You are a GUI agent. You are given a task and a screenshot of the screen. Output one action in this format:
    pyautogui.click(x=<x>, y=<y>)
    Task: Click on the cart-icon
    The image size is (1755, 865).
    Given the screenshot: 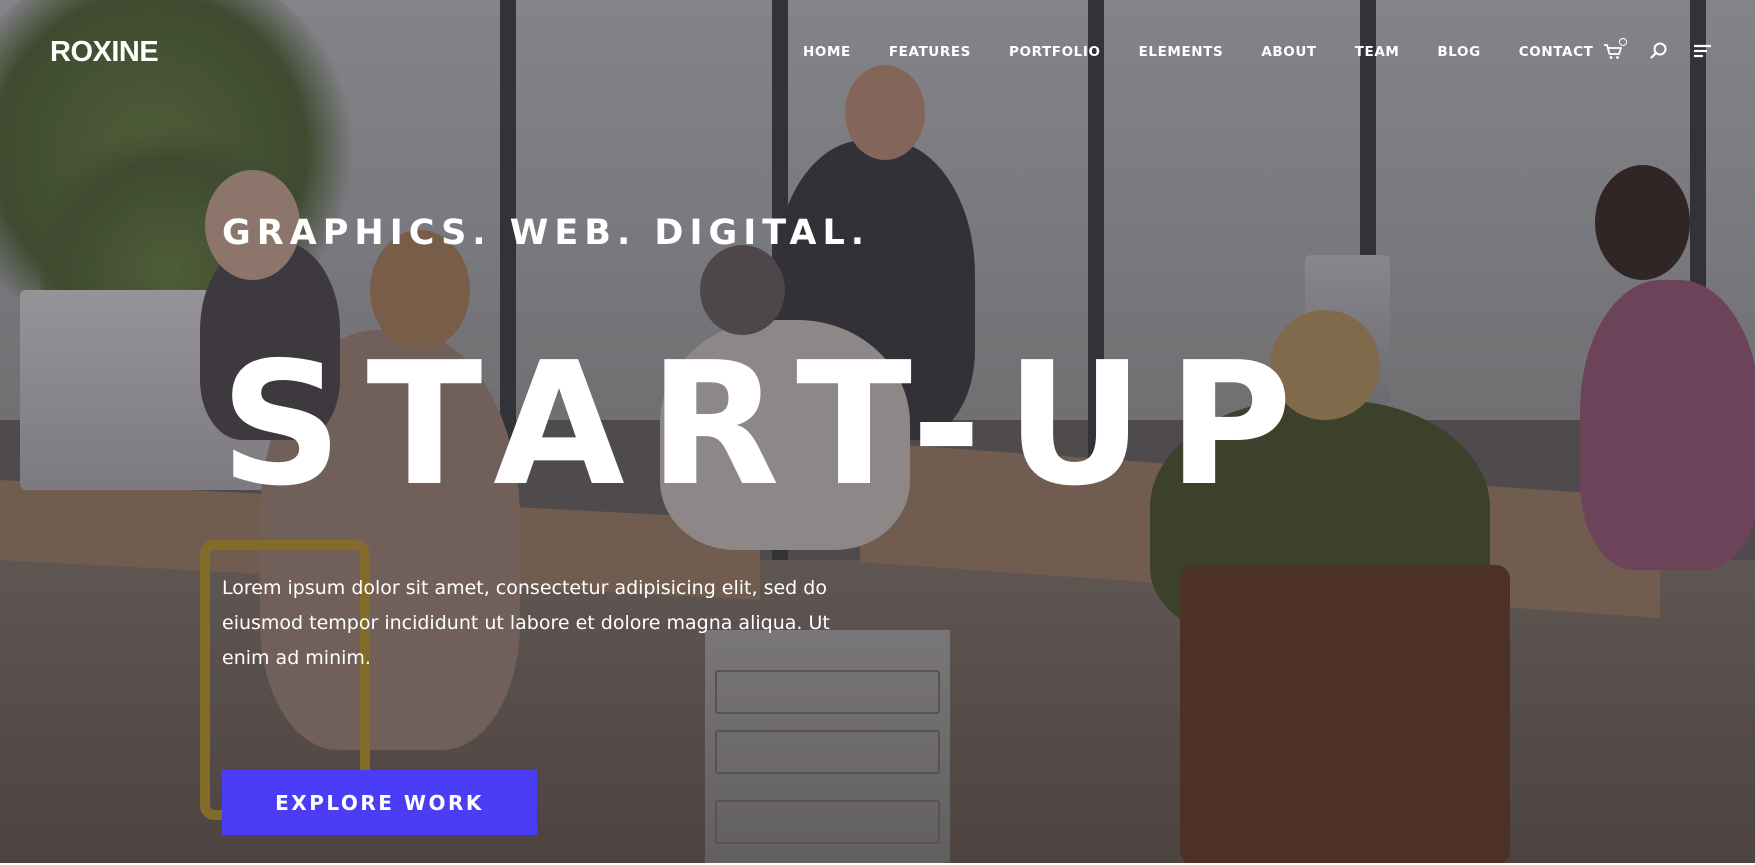 What is the action you would take?
    pyautogui.click(x=1614, y=50)
    